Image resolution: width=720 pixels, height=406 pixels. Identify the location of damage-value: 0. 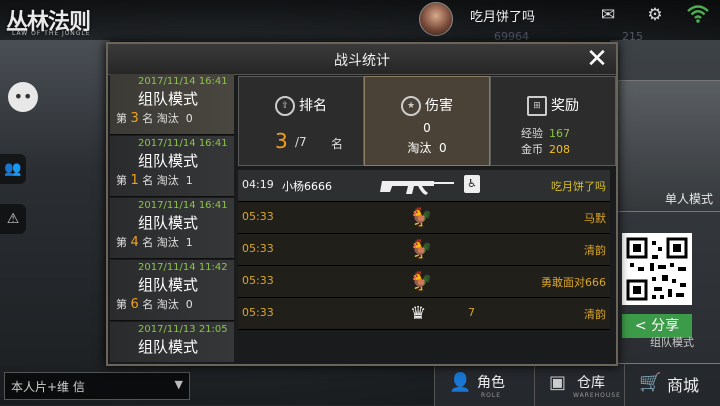
(427, 128).